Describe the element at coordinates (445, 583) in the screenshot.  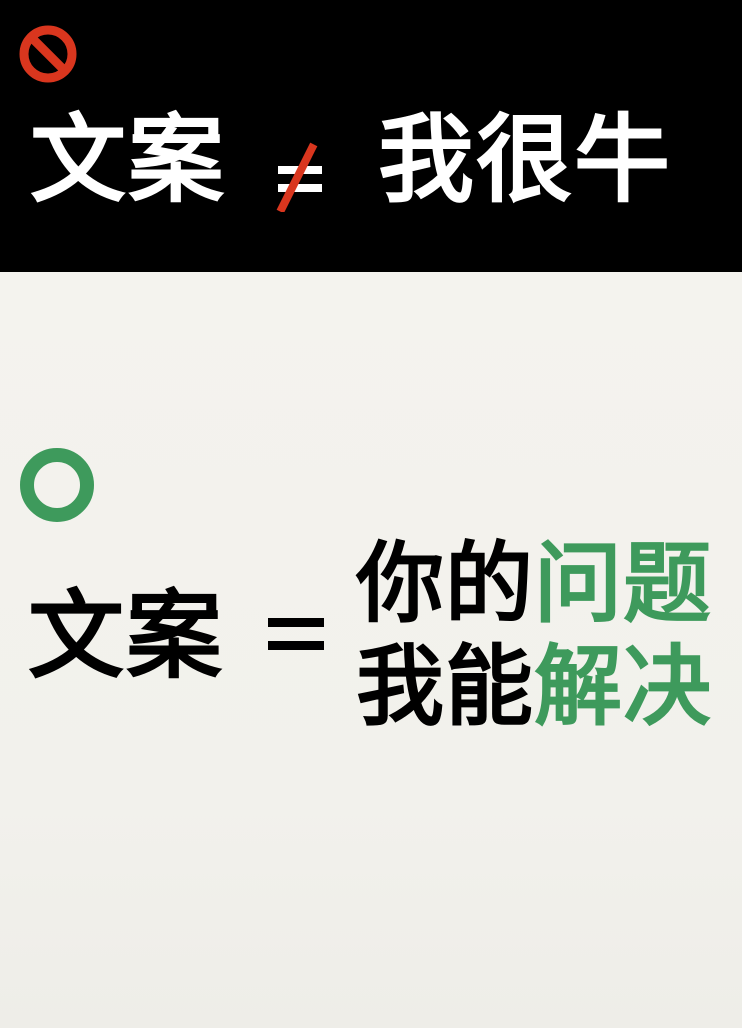
I see `answer-line-1-black: 你的` at that location.